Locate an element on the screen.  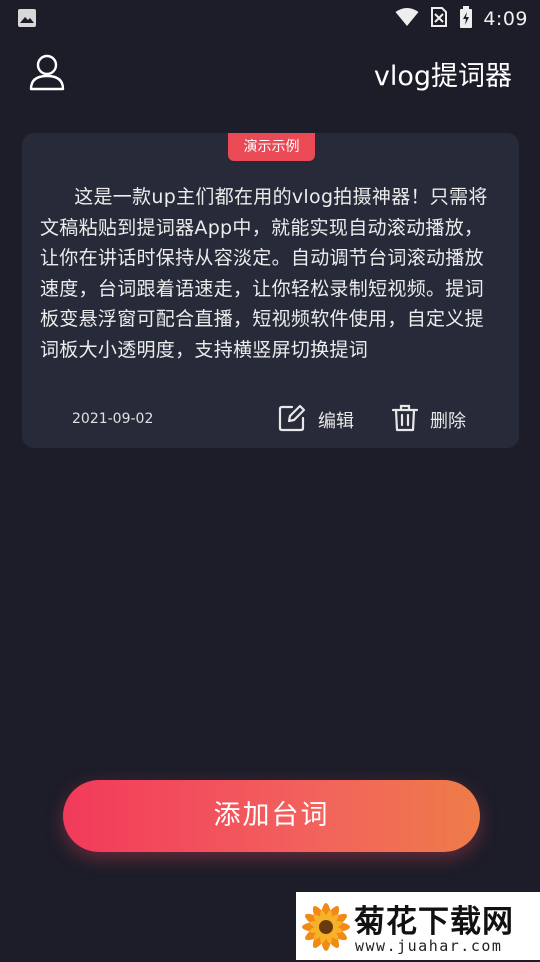
add-line-button: 添加台词 is located at coordinates (271, 816).